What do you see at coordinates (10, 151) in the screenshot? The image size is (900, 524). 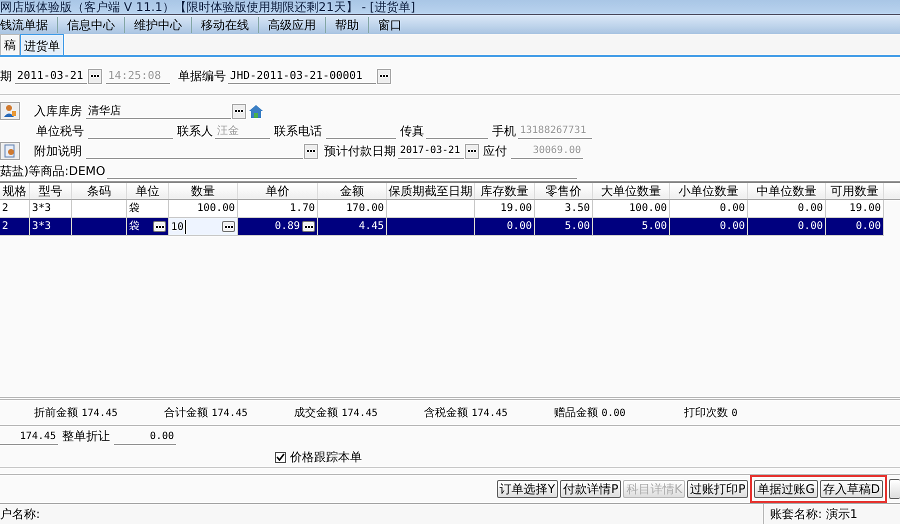 I see `document-icon-button` at bounding box center [10, 151].